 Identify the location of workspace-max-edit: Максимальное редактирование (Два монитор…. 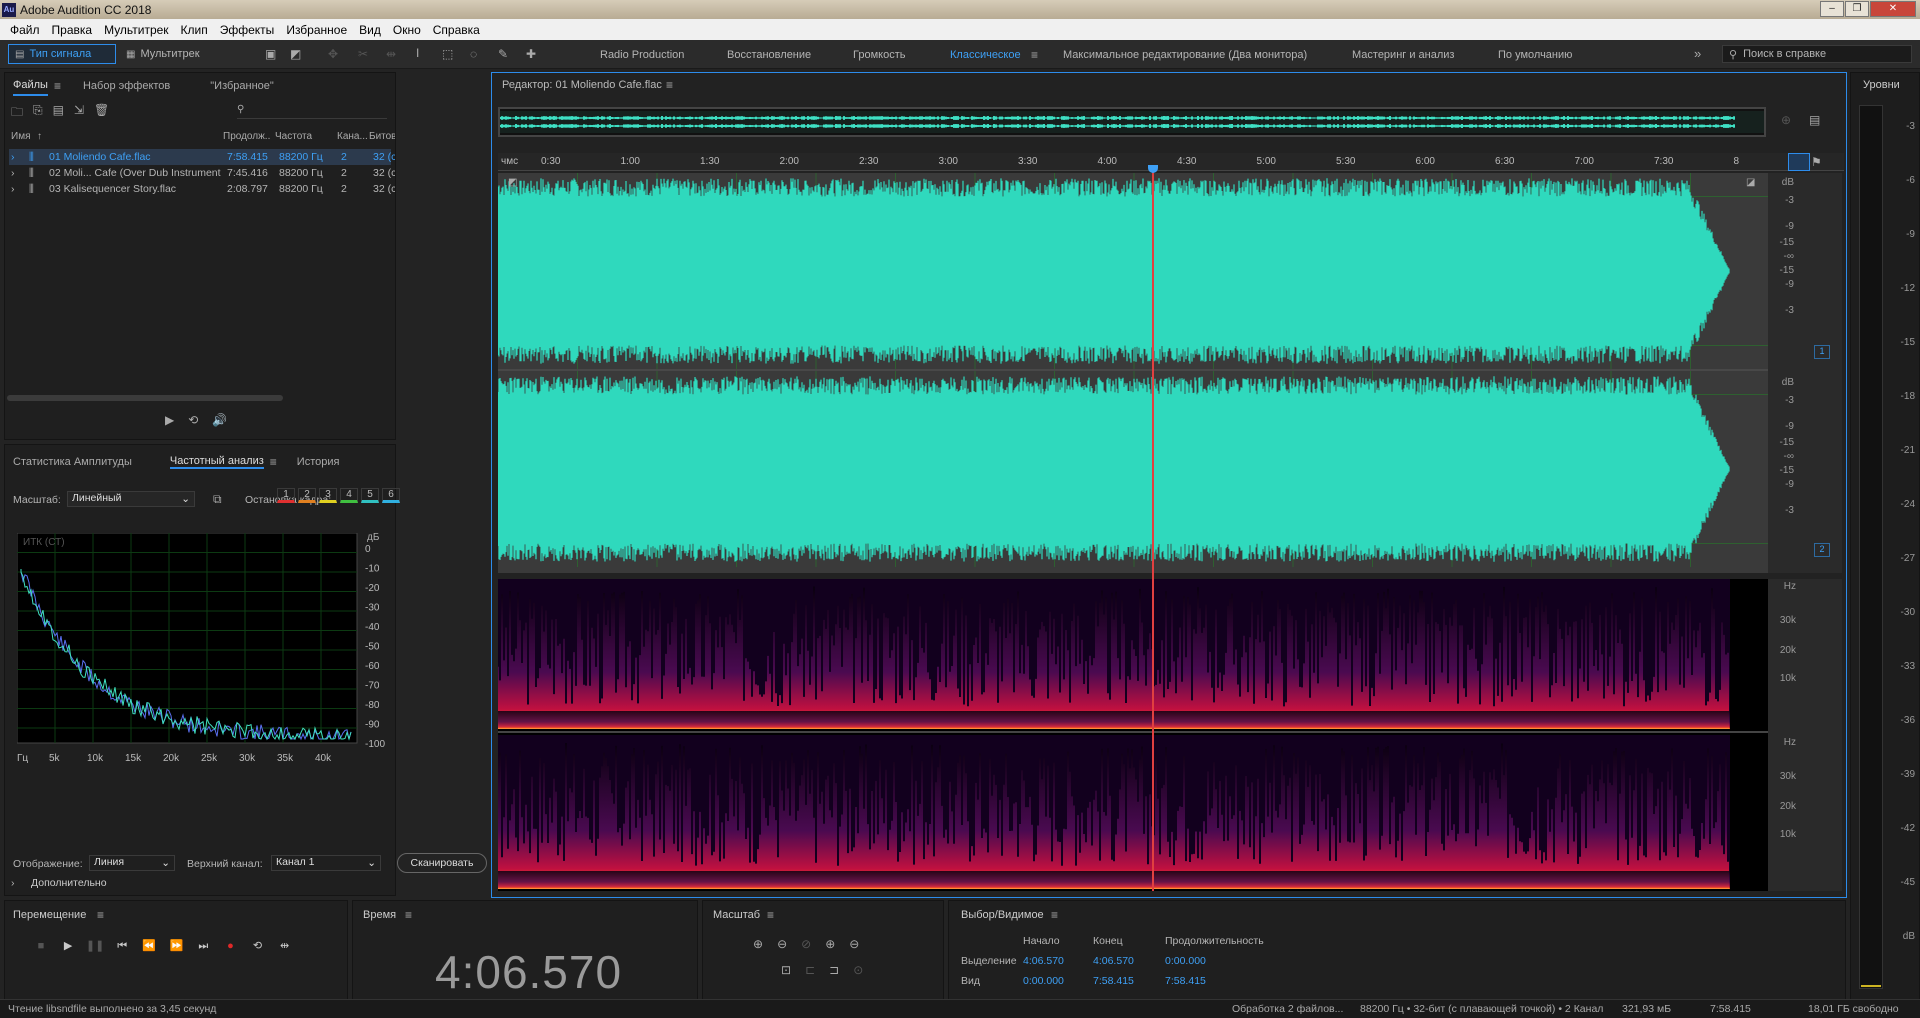
(1185, 55).